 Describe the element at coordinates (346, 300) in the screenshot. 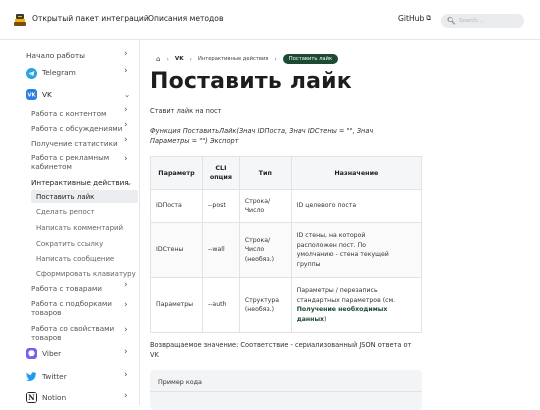

I see `purpose-line: стандартных параметров (см.` at that location.